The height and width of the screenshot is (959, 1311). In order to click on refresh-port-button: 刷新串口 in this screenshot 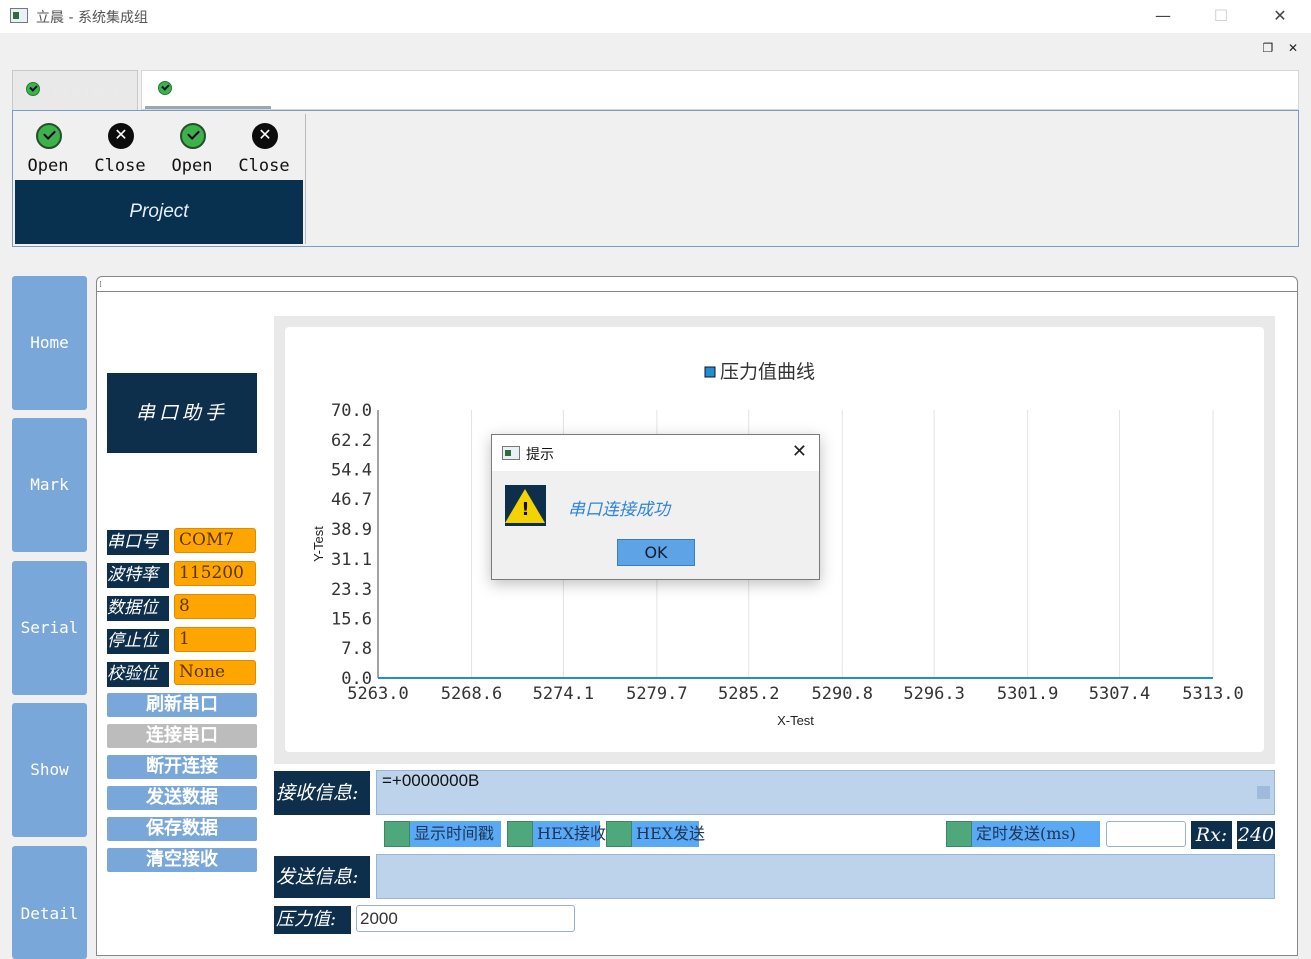, I will do `click(182, 705)`.